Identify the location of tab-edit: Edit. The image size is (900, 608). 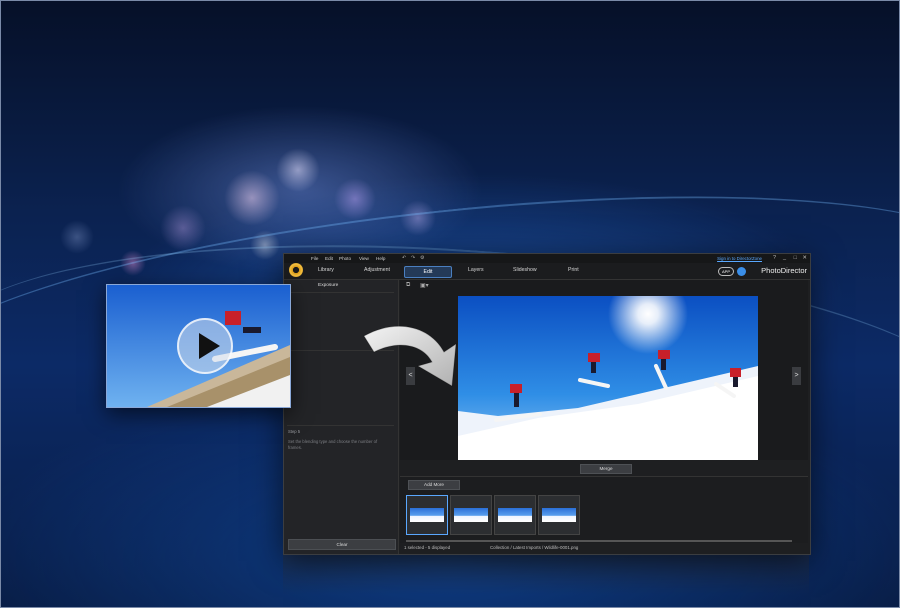
(428, 272).